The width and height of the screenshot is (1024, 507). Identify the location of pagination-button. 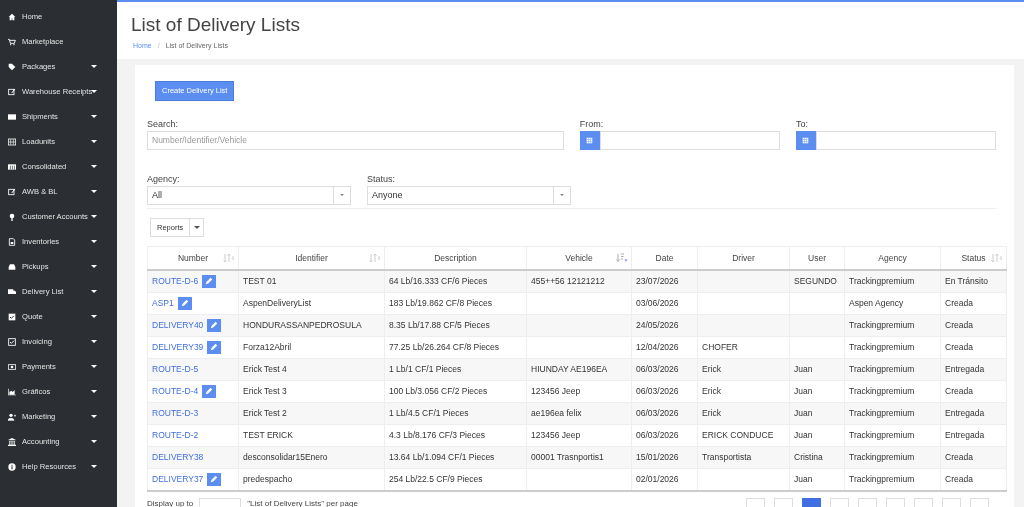
(811, 502).